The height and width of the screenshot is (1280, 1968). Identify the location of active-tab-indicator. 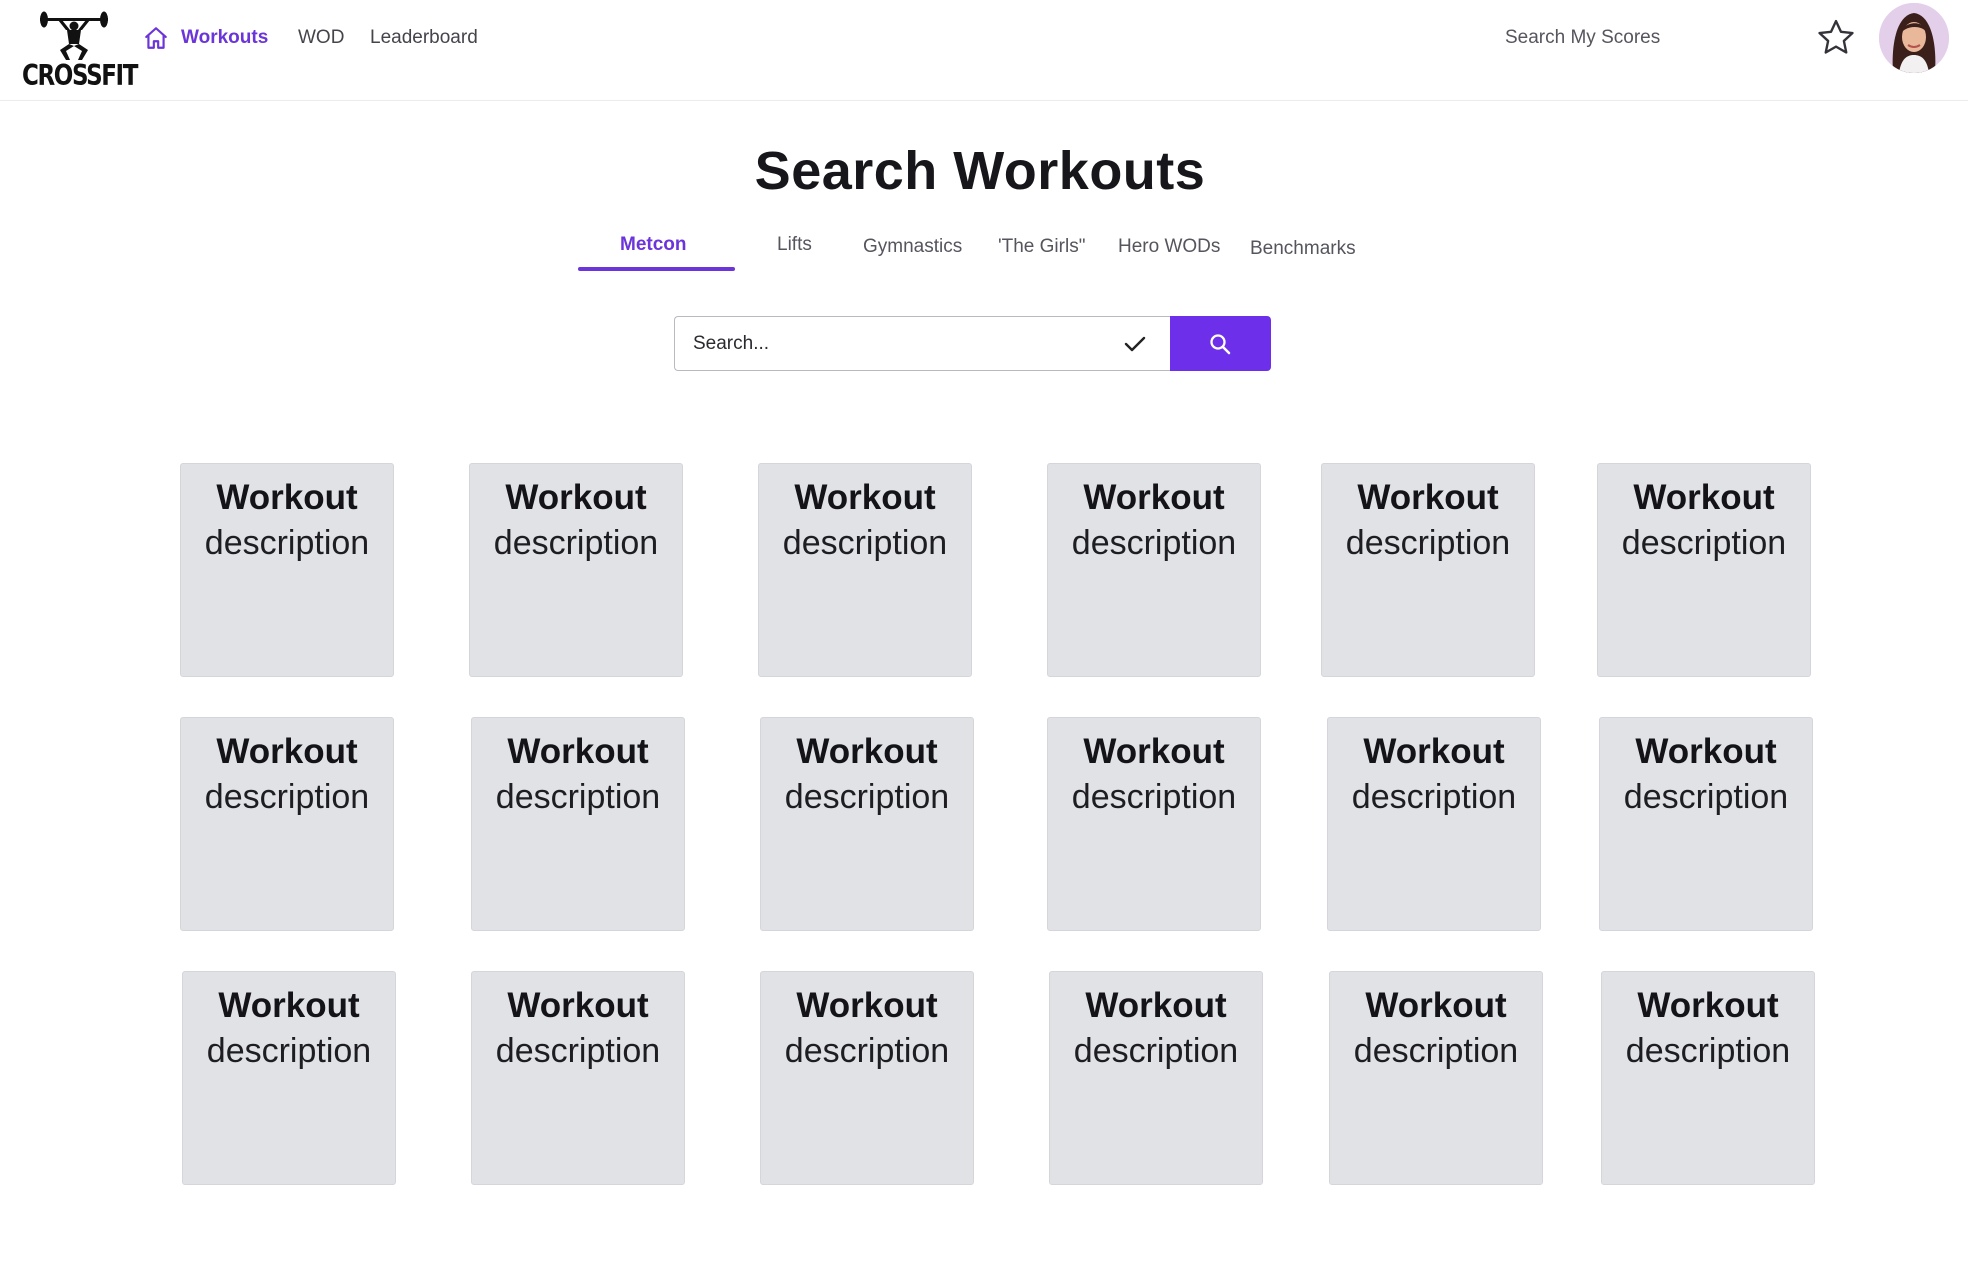
(656, 269).